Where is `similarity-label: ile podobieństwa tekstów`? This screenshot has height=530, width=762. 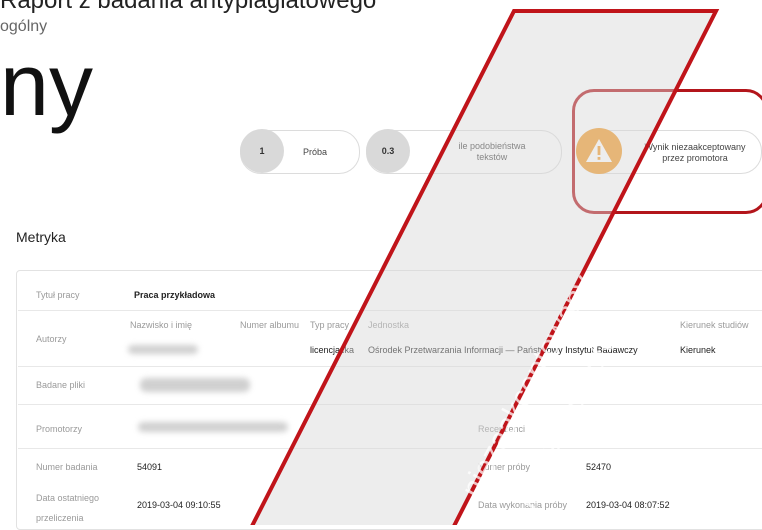
similarity-label: ile podobieństwa tekstów is located at coordinates (492, 152).